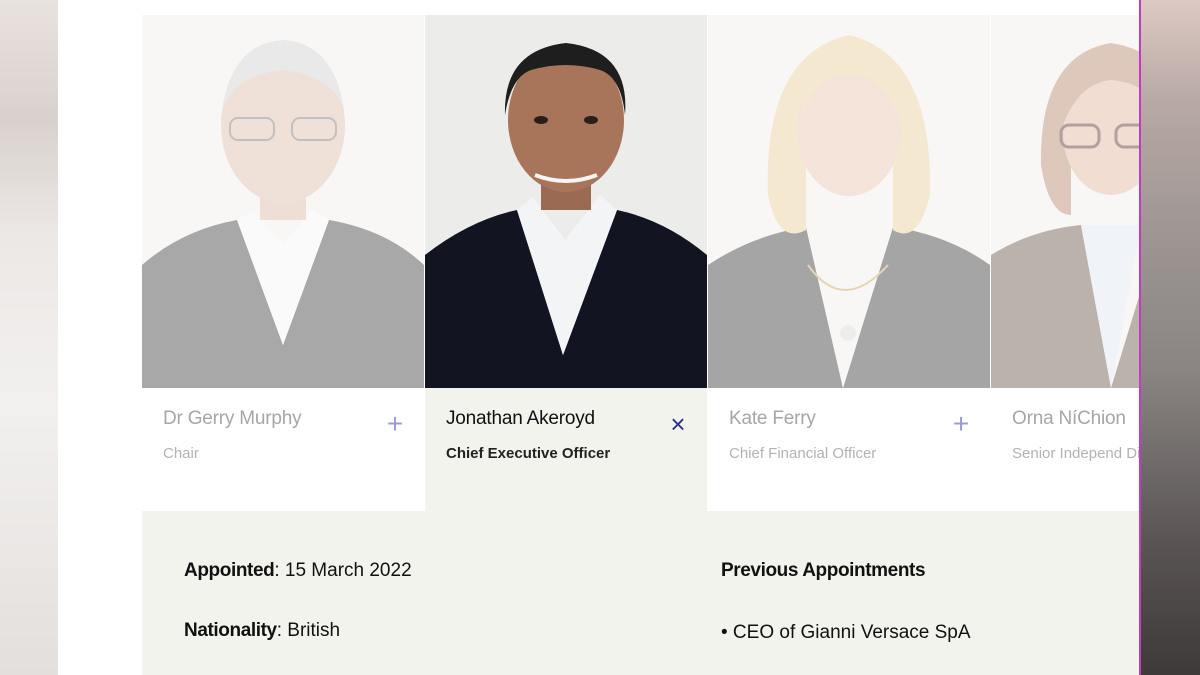  Describe the element at coordinates (846, 632) in the screenshot. I see `previous-appointment-item: • CEO of Gianni Versace SpA` at that location.